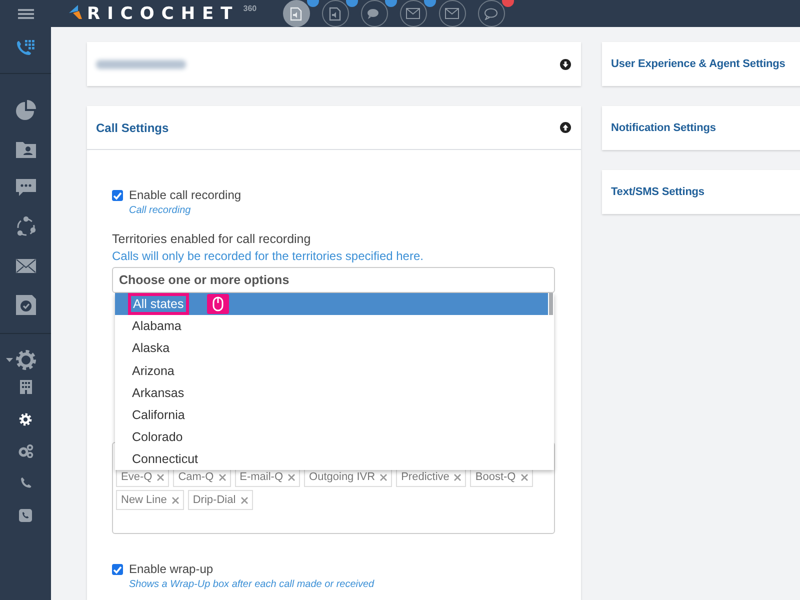 The height and width of the screenshot is (600, 800). I want to click on tag-label: Predictive, so click(425, 477).